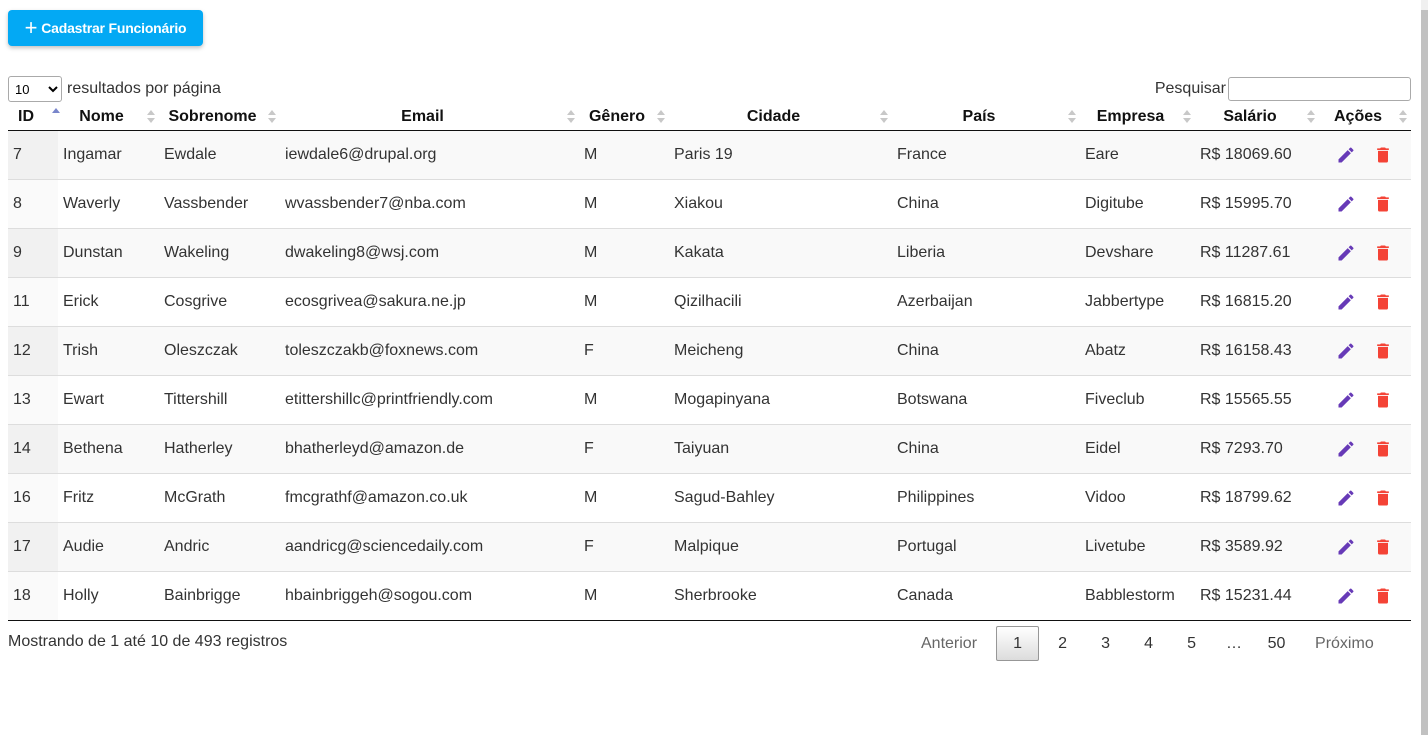 The height and width of the screenshot is (735, 1428). What do you see at coordinates (429, 302) in the screenshot?
I see `cell-email: ecosgrivea@sakura.ne.jp` at bounding box center [429, 302].